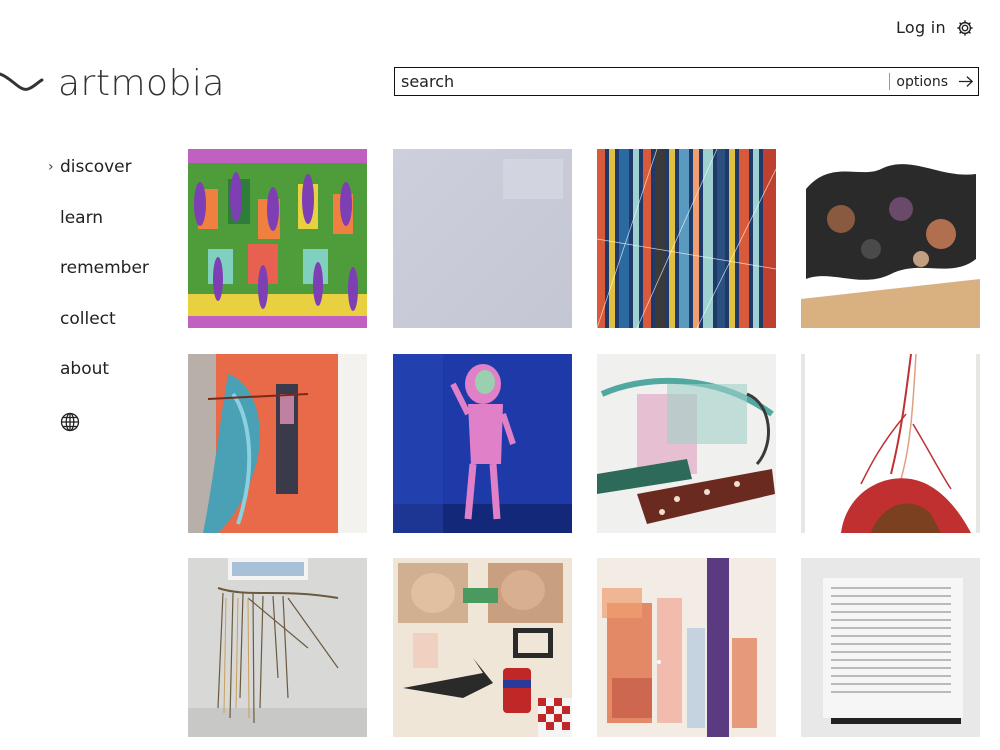 This screenshot has width=1000, height=750. Describe the element at coordinates (96, 167) in the screenshot. I see `nav-label: discover` at that location.